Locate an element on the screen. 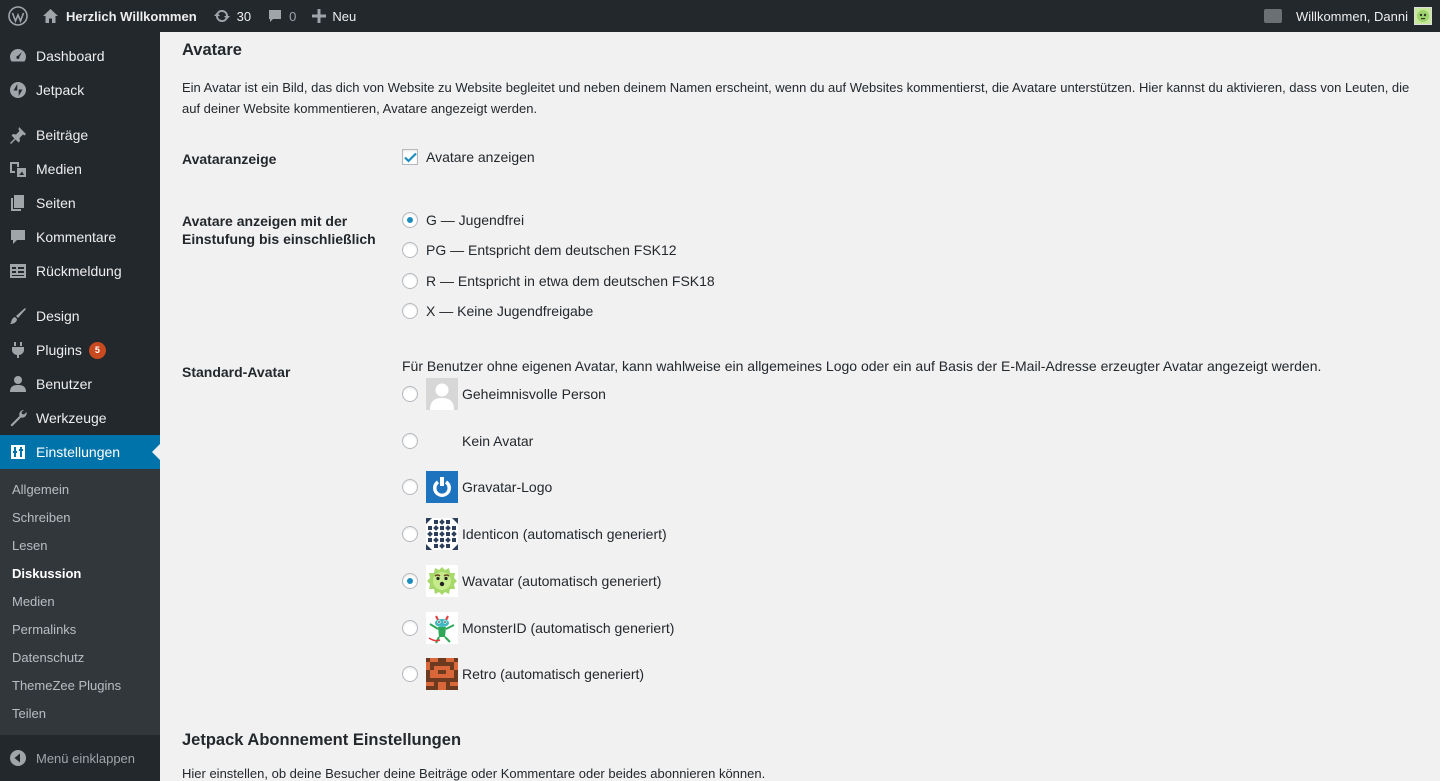 The width and height of the screenshot is (1440, 781). menu-posts: Beiträge is located at coordinates (80, 135).